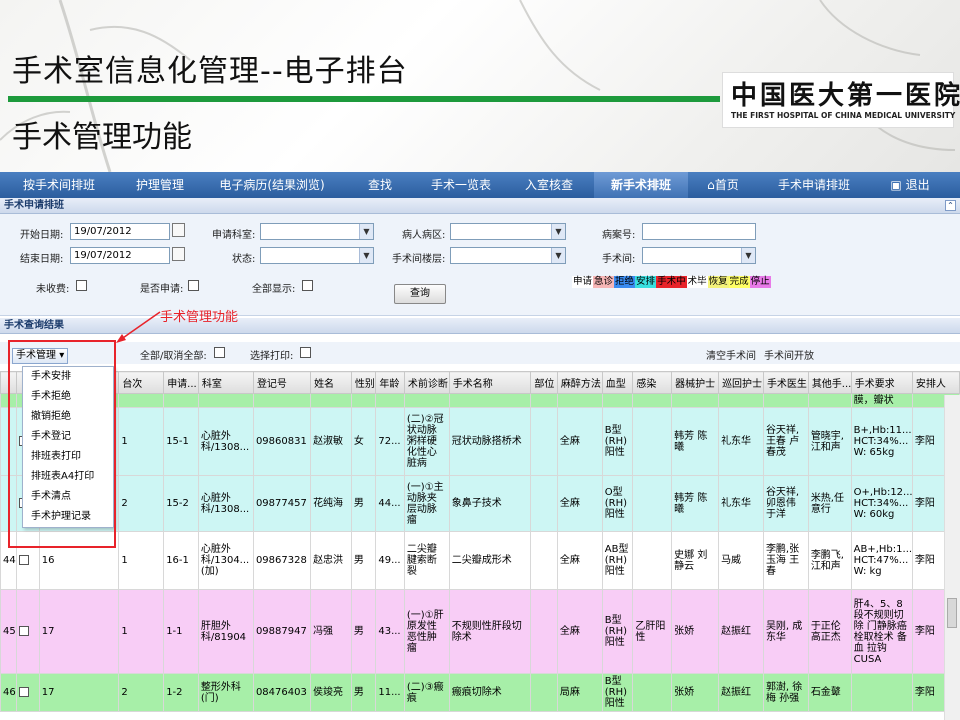 This screenshot has height=720, width=960. Describe the element at coordinates (219, 352) in the screenshot. I see `select-all-checkbox` at that location.